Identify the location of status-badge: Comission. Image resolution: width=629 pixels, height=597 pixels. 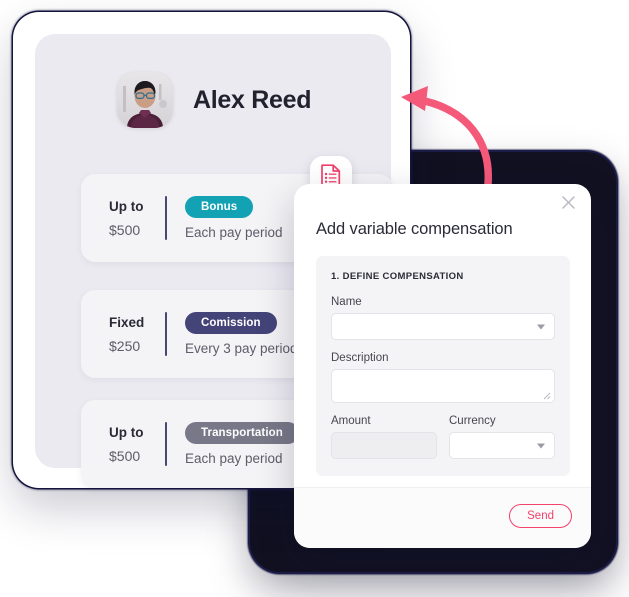
(231, 323).